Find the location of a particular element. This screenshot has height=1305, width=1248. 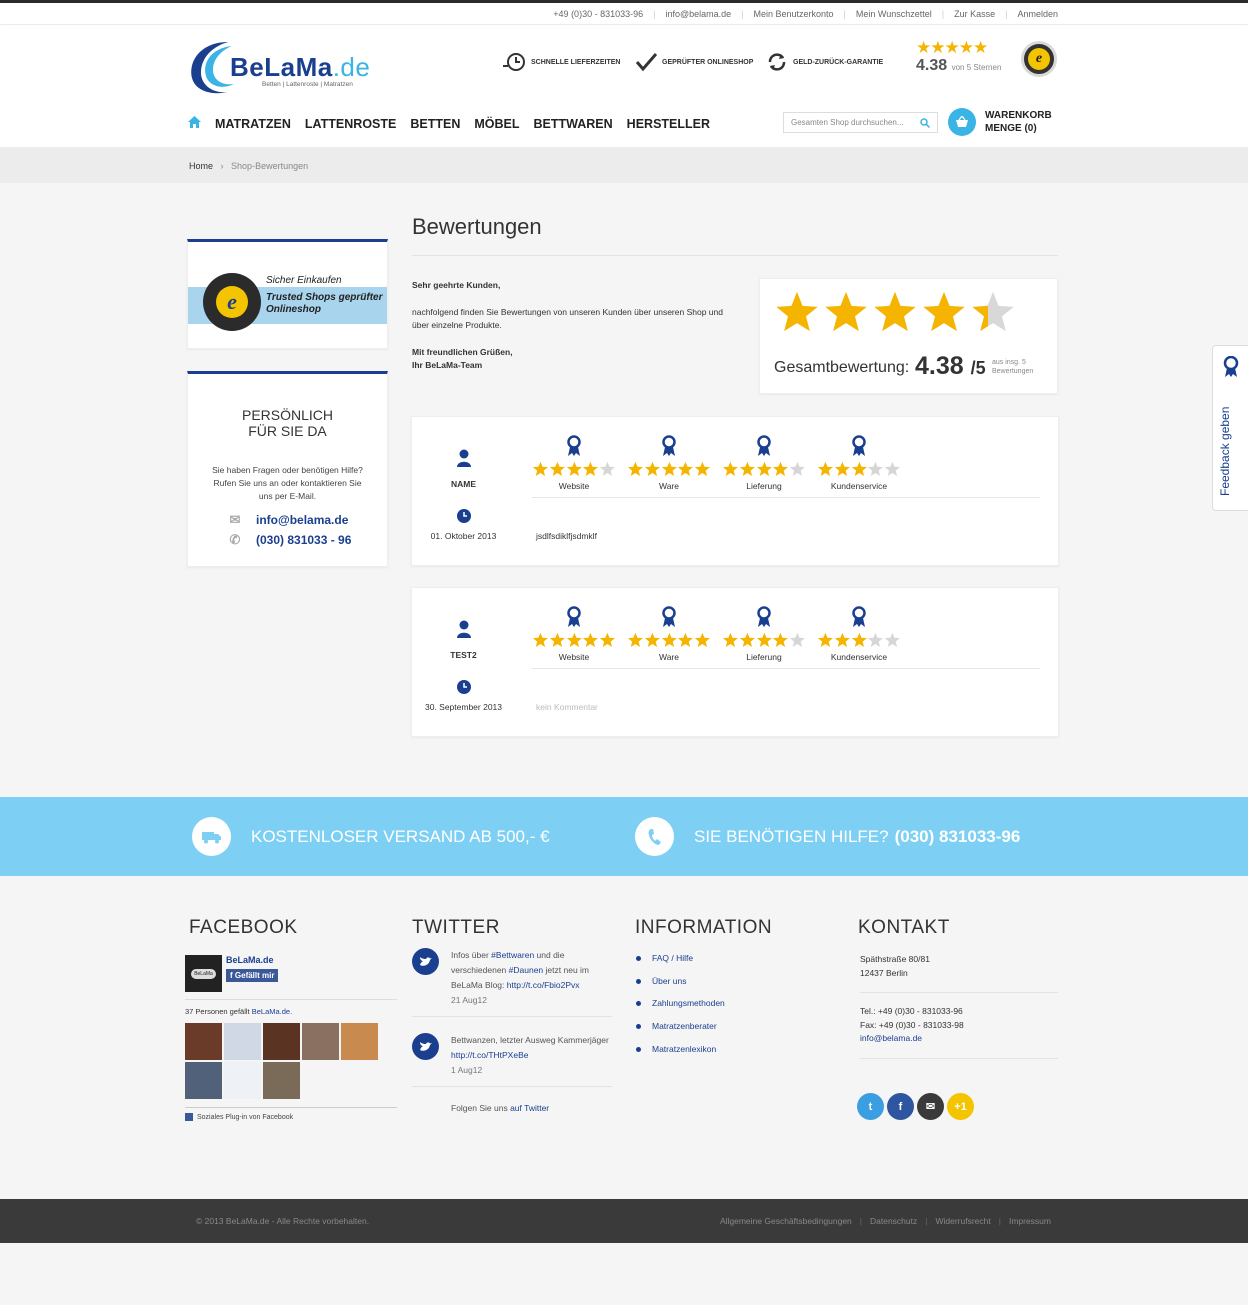

info-link-mattress-lexicon: Matratzenlexikon is located at coordinates (680, 1049).